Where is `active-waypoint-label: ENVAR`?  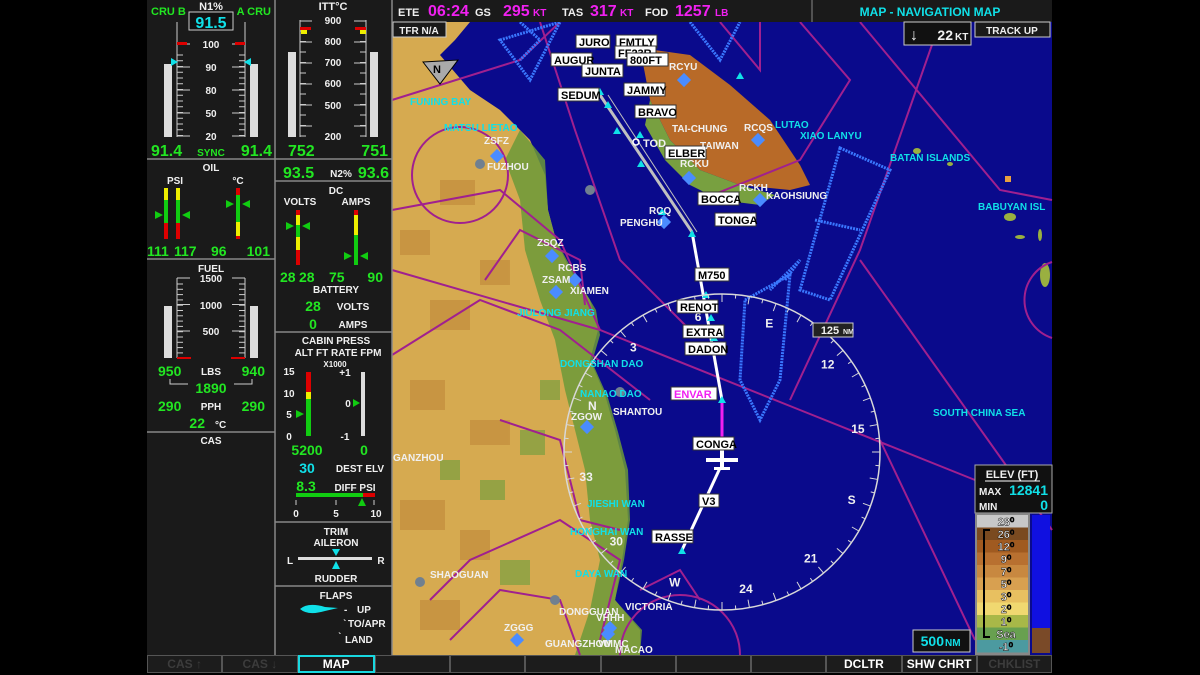 active-waypoint-label: ENVAR is located at coordinates (694, 393).